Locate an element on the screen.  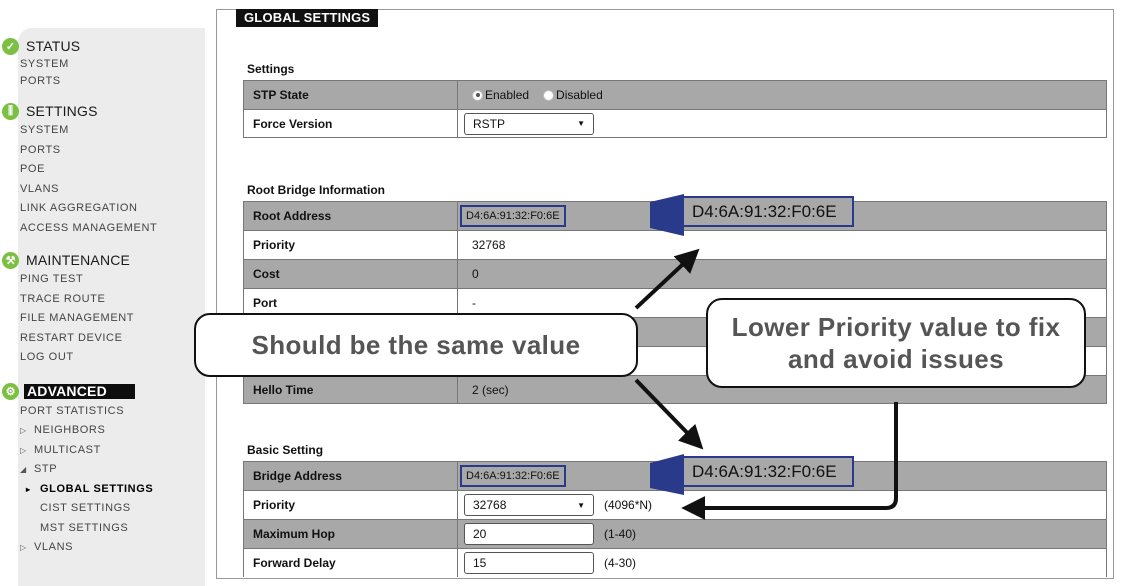
arrow-to-bridge-address is located at coordinates (669, 414).